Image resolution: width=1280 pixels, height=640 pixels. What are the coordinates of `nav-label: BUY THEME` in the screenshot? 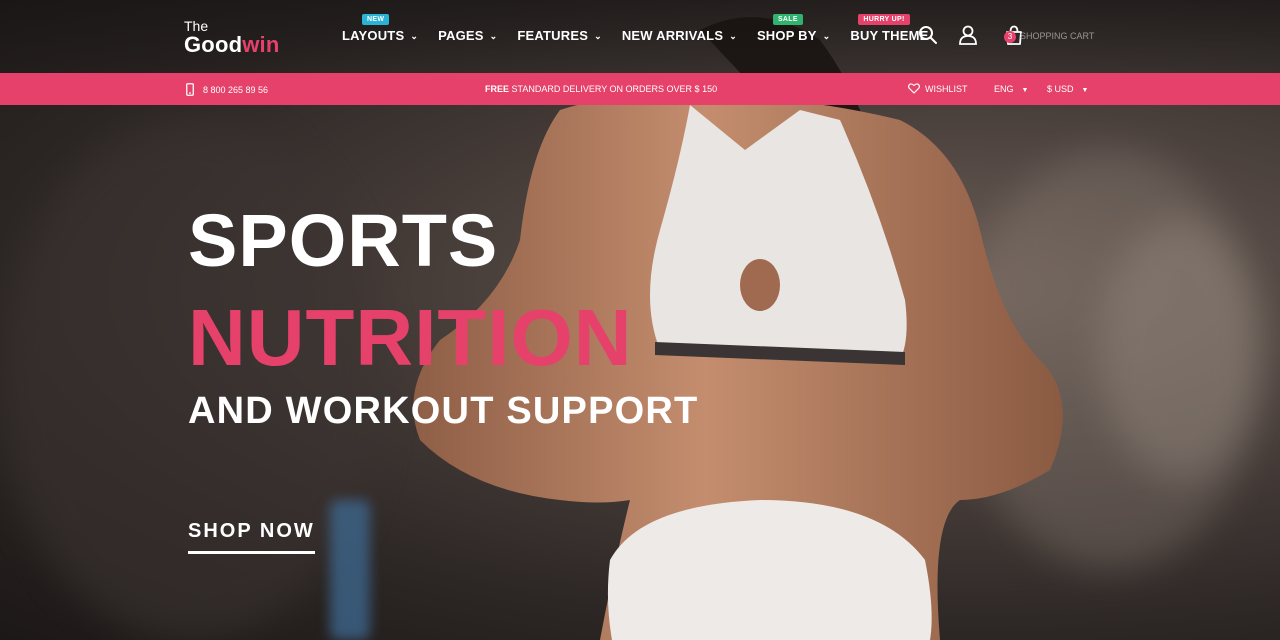 It's located at (889, 35).